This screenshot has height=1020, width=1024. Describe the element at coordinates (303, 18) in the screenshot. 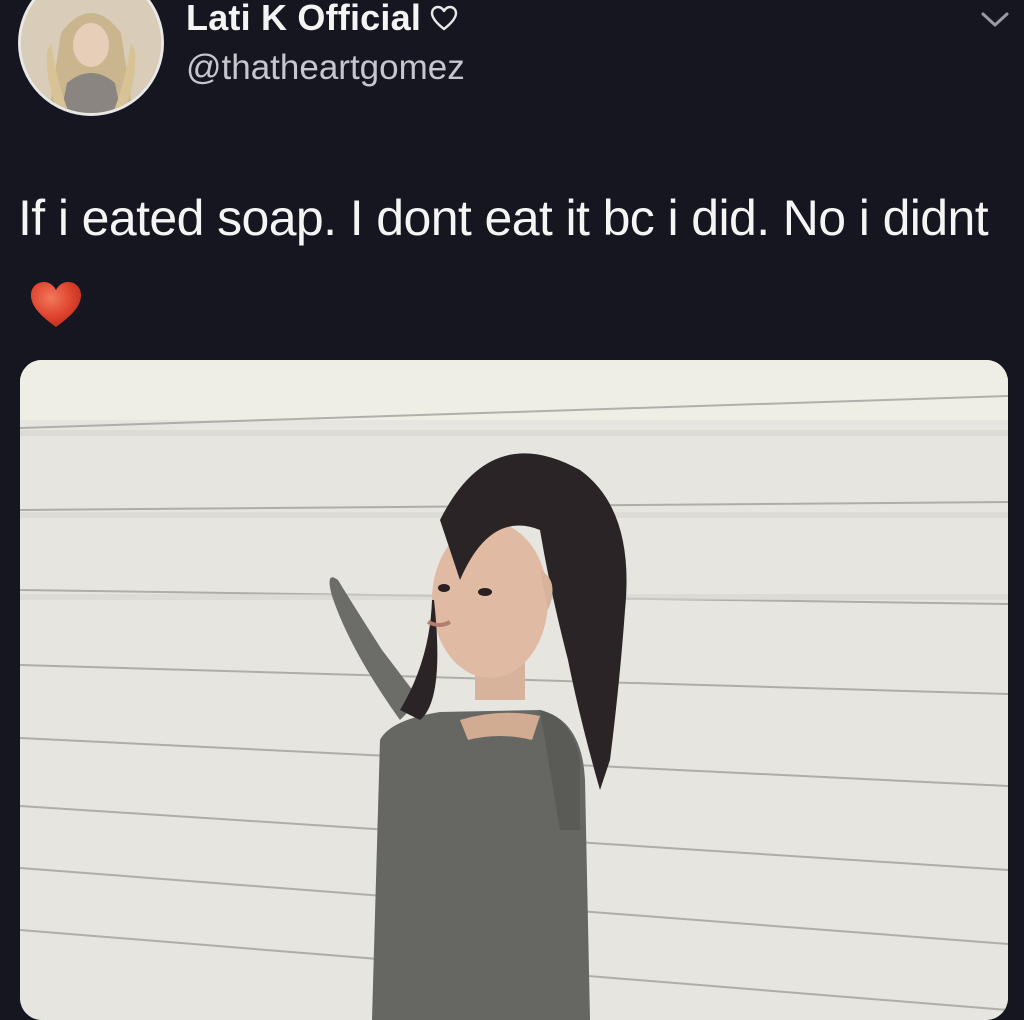

I see `display-name: Lati K Official` at that location.